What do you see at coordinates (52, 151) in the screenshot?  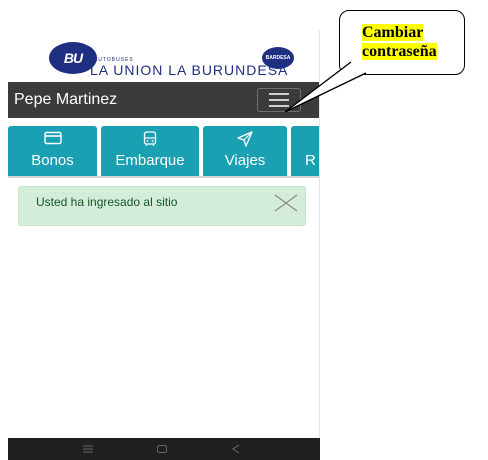 I see `tab-bonos: Bonos` at bounding box center [52, 151].